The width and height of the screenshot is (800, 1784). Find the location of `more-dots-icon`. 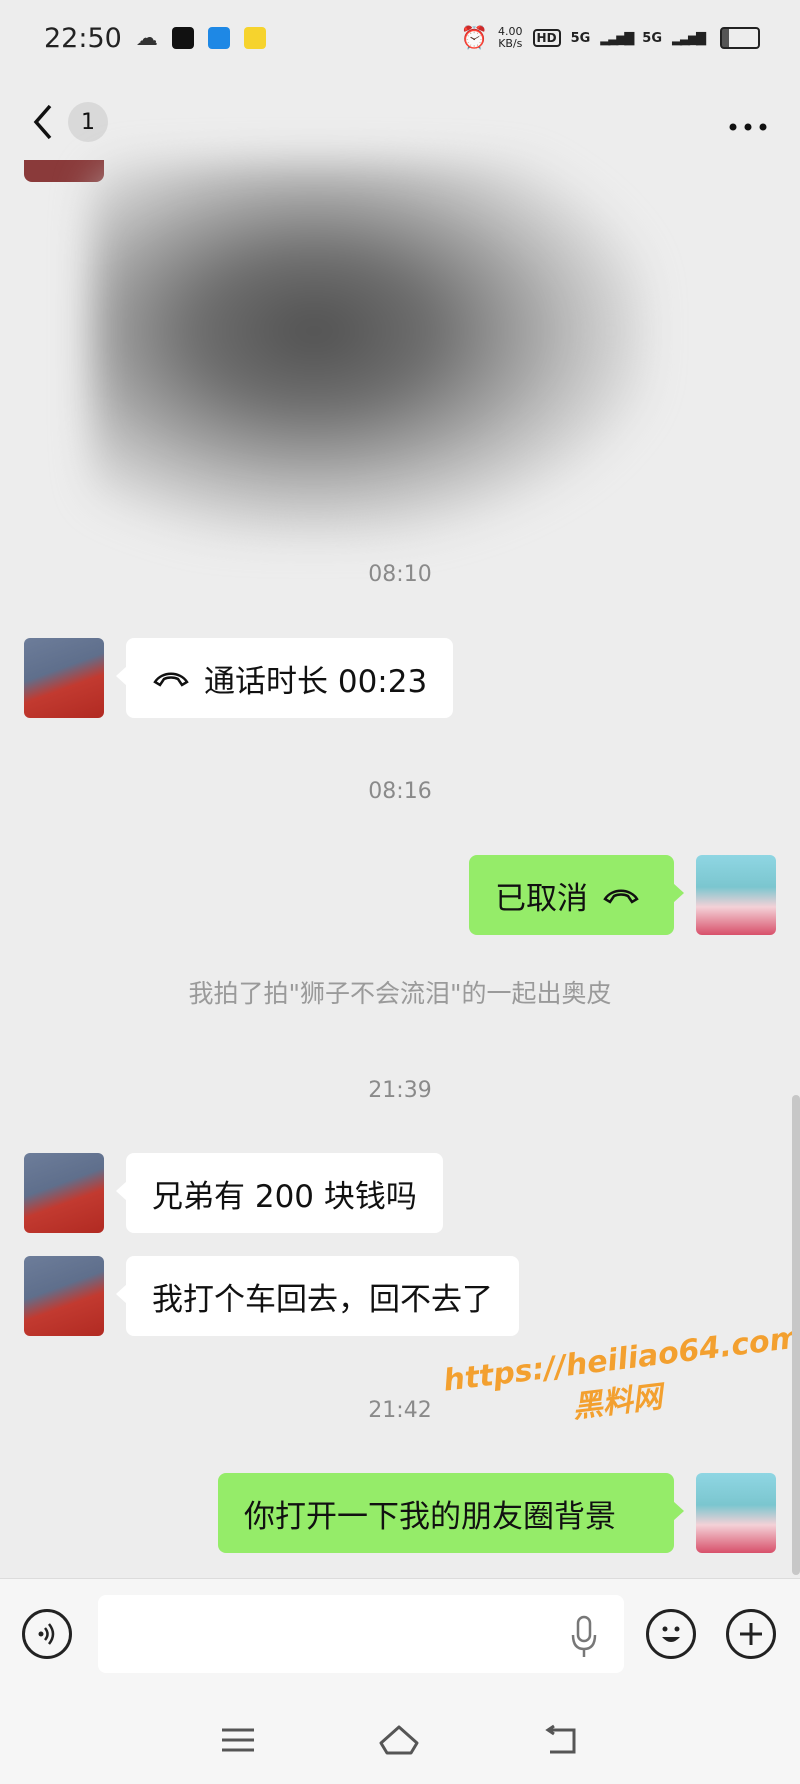

more-dots-icon is located at coordinates (748, 126).